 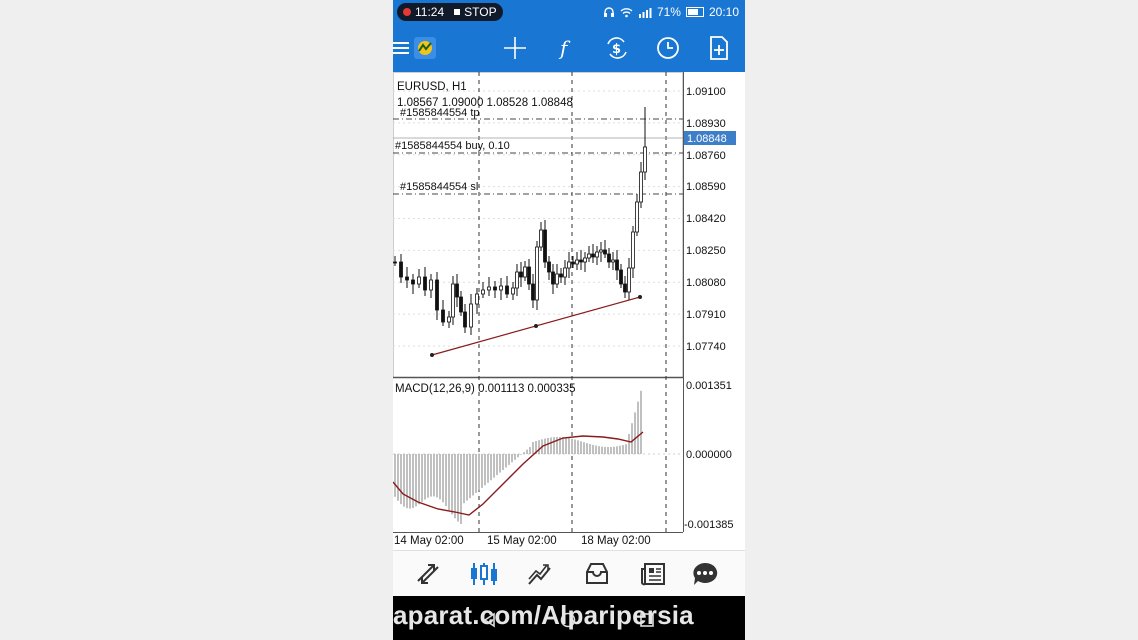 What do you see at coordinates (457, 12) in the screenshot?
I see `stop-icon` at bounding box center [457, 12].